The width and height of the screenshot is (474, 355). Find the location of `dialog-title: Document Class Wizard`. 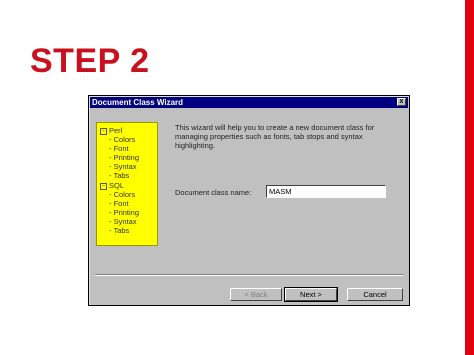

dialog-title: Document Class Wizard is located at coordinates (138, 102).